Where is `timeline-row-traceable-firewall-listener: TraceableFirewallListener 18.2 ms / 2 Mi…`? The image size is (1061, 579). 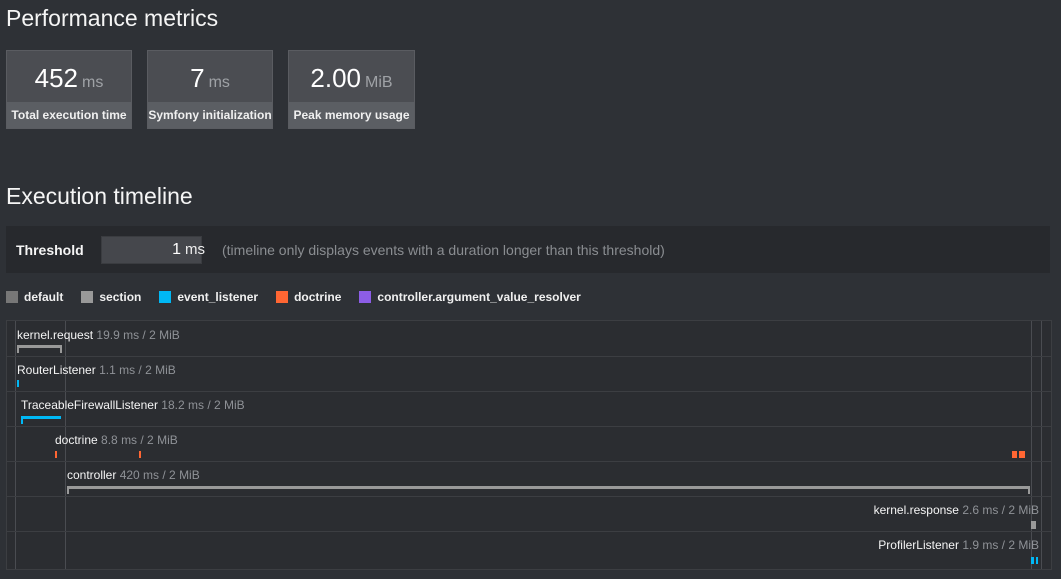 timeline-row-traceable-firewall-listener: TraceableFirewallListener 18.2 ms / 2 Mi… is located at coordinates (529, 409).